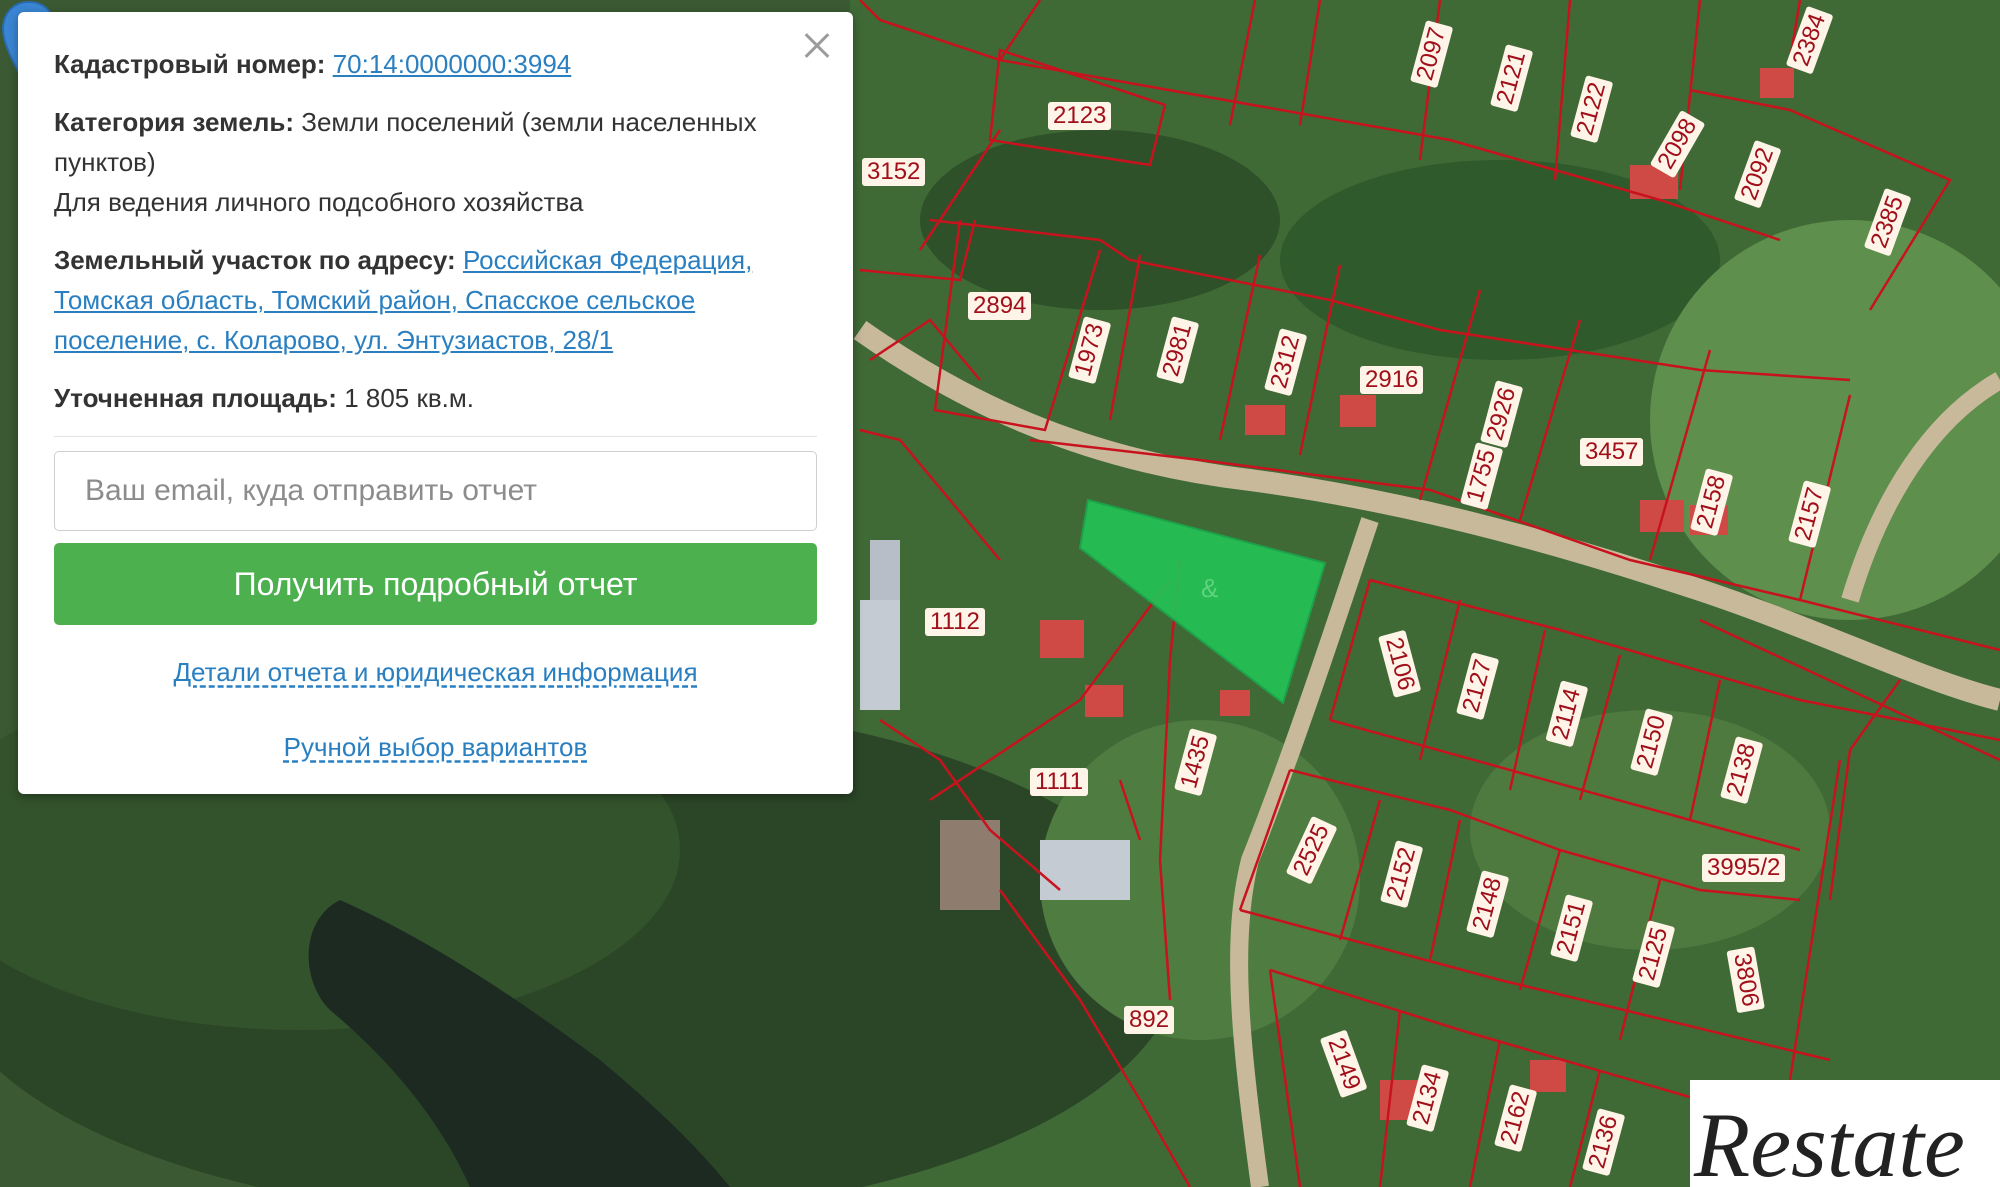 This screenshot has height=1187, width=2000. Describe the element at coordinates (435, 747) in the screenshot. I see `manual-selection-link: Ручной выбор вариантов` at that location.